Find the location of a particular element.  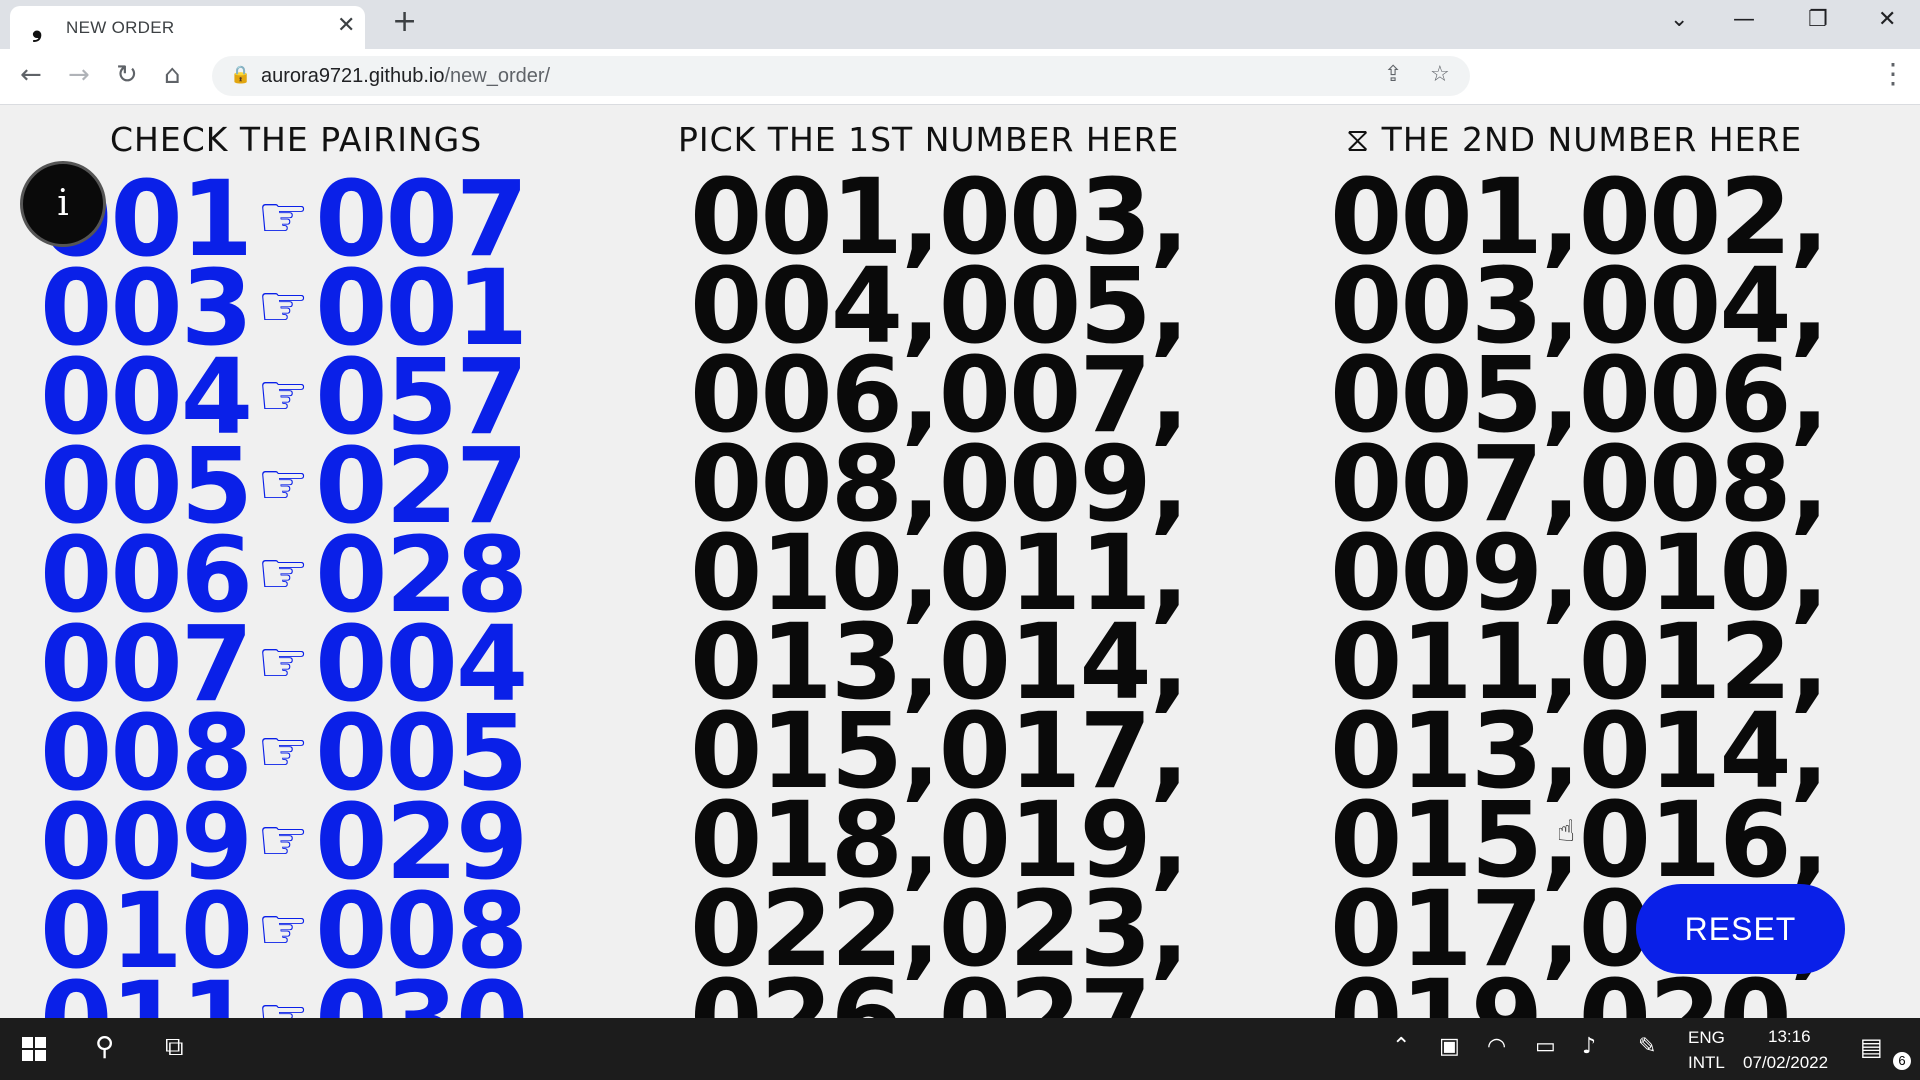

url-host: aurora9721.github.io is located at coordinates (353, 76).